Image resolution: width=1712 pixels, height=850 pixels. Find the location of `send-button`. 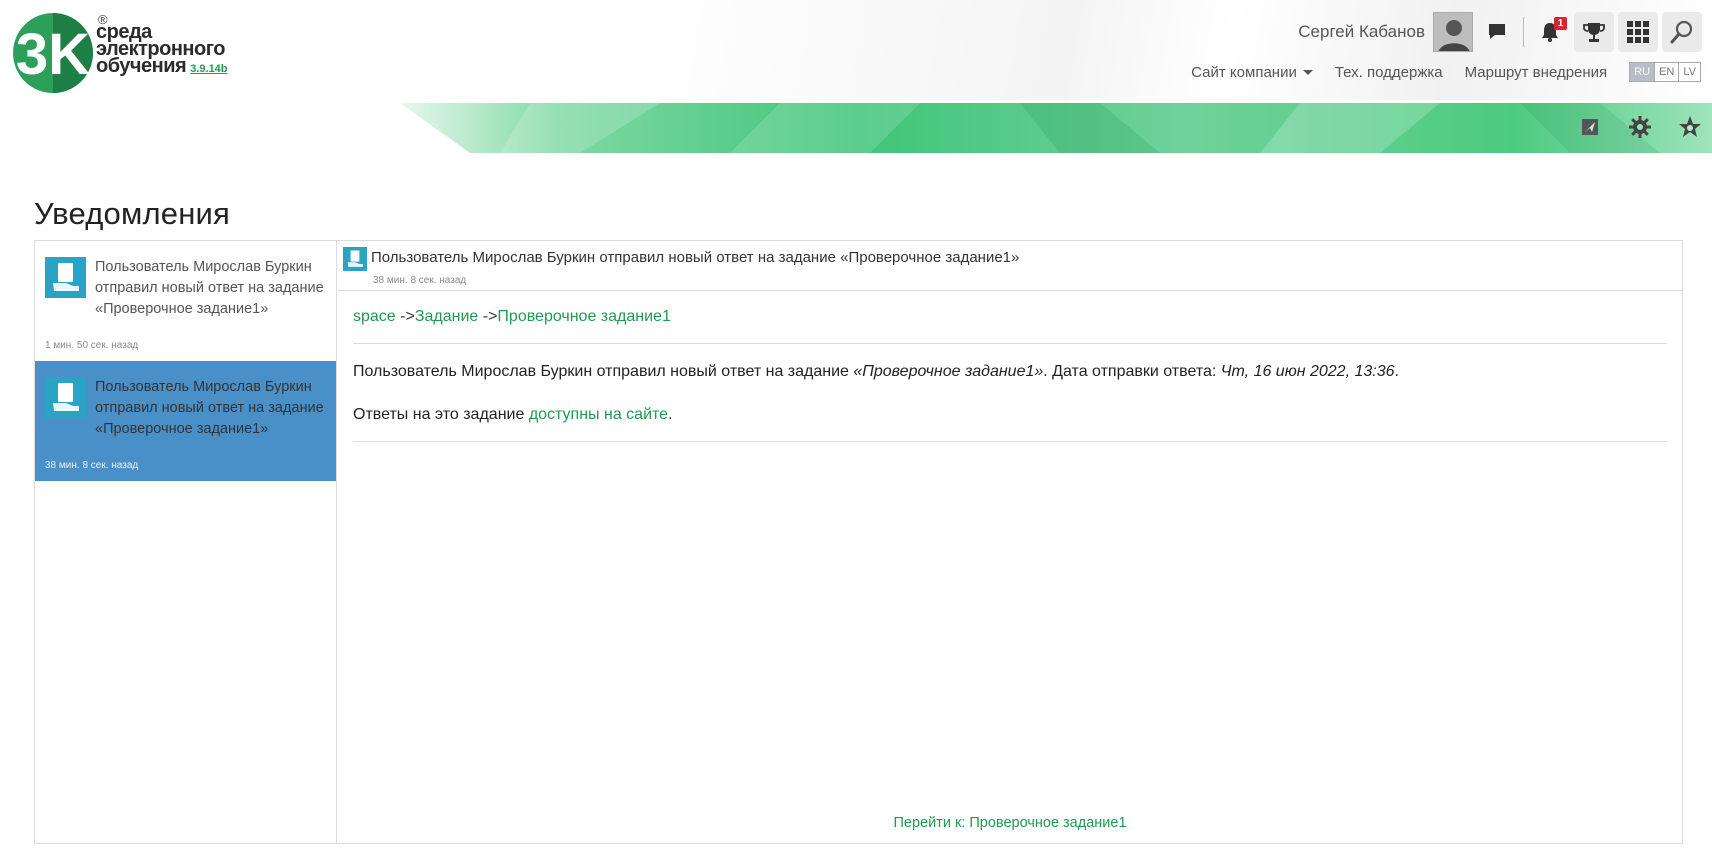

send-button is located at coordinates (1590, 127).